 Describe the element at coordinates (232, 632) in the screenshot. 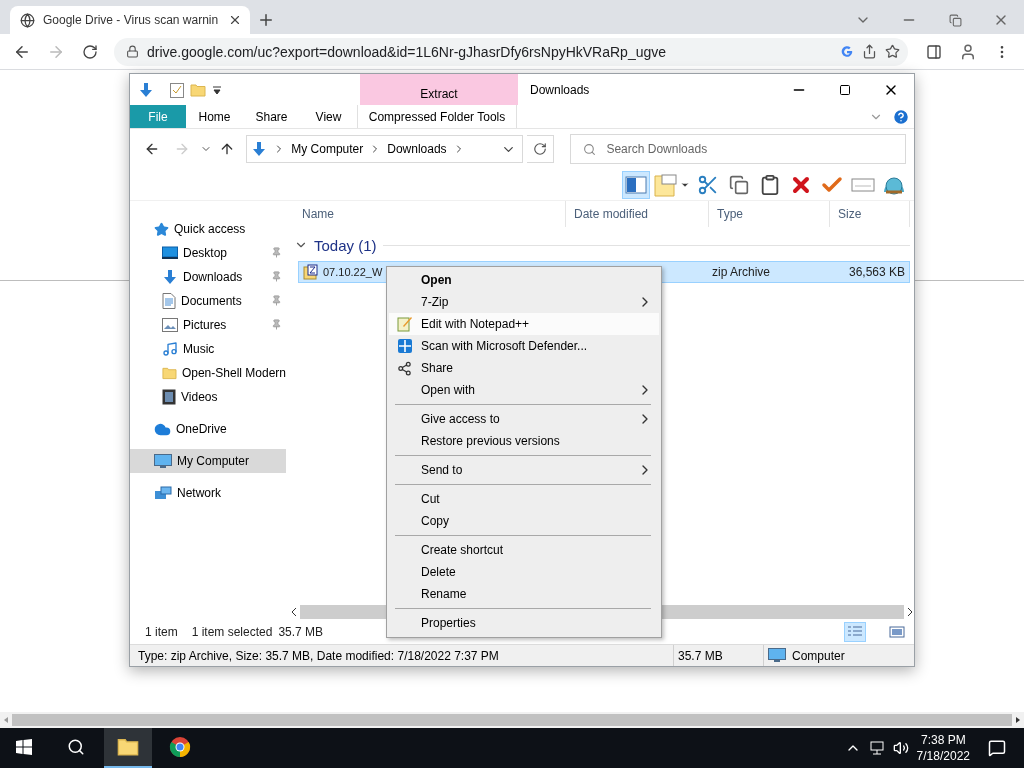

I see `selection-count: 1 item selected` at that location.